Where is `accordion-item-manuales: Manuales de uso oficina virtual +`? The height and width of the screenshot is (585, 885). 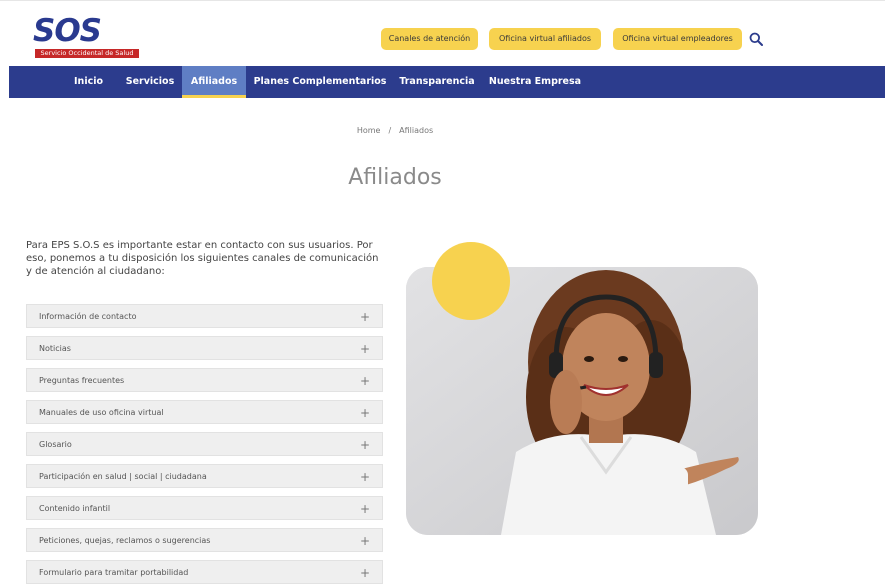 accordion-item-manuales: Manuales de uso oficina virtual + is located at coordinates (204, 412).